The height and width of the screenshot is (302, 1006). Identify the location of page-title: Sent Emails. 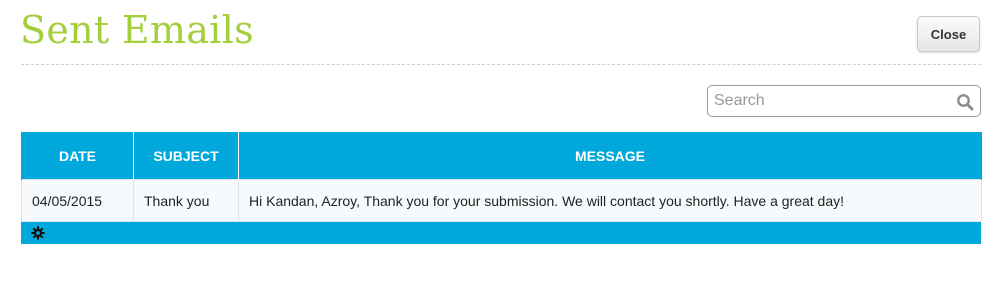
(137, 30).